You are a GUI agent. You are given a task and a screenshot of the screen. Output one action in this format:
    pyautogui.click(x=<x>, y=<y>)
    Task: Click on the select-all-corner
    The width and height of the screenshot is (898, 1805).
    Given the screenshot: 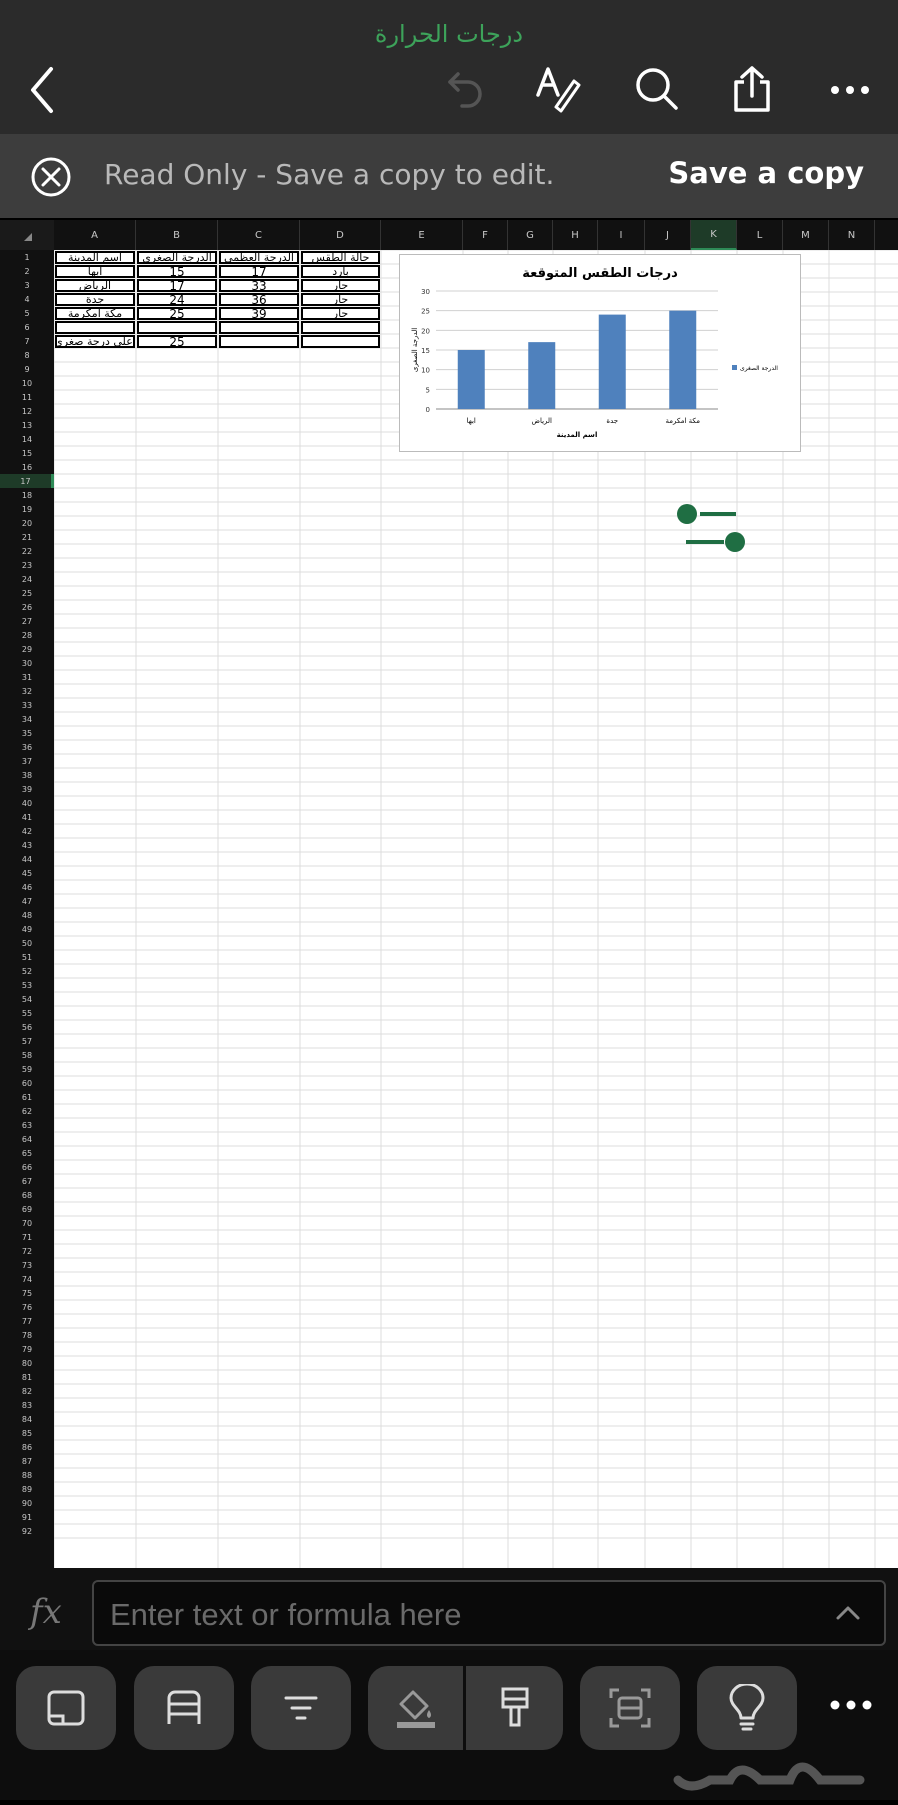 What is the action you would take?
    pyautogui.click(x=27, y=235)
    